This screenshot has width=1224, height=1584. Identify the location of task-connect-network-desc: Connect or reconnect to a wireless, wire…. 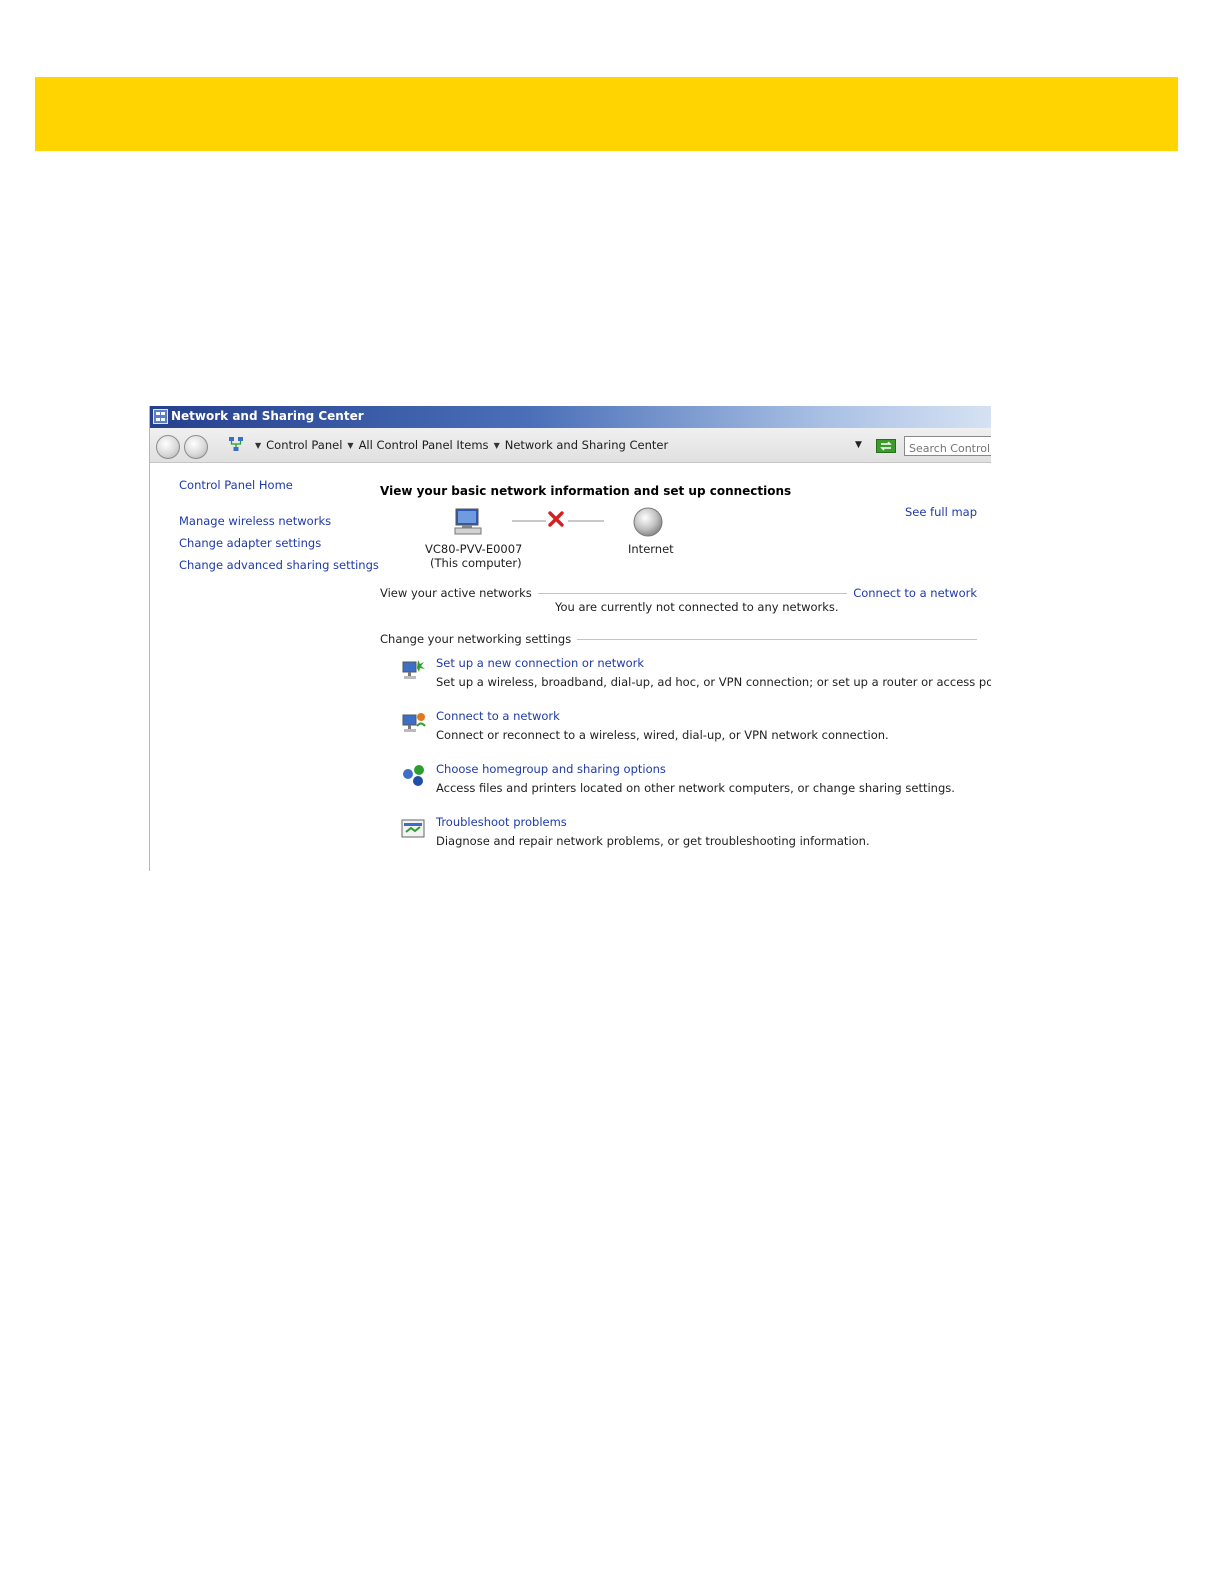
(662, 735).